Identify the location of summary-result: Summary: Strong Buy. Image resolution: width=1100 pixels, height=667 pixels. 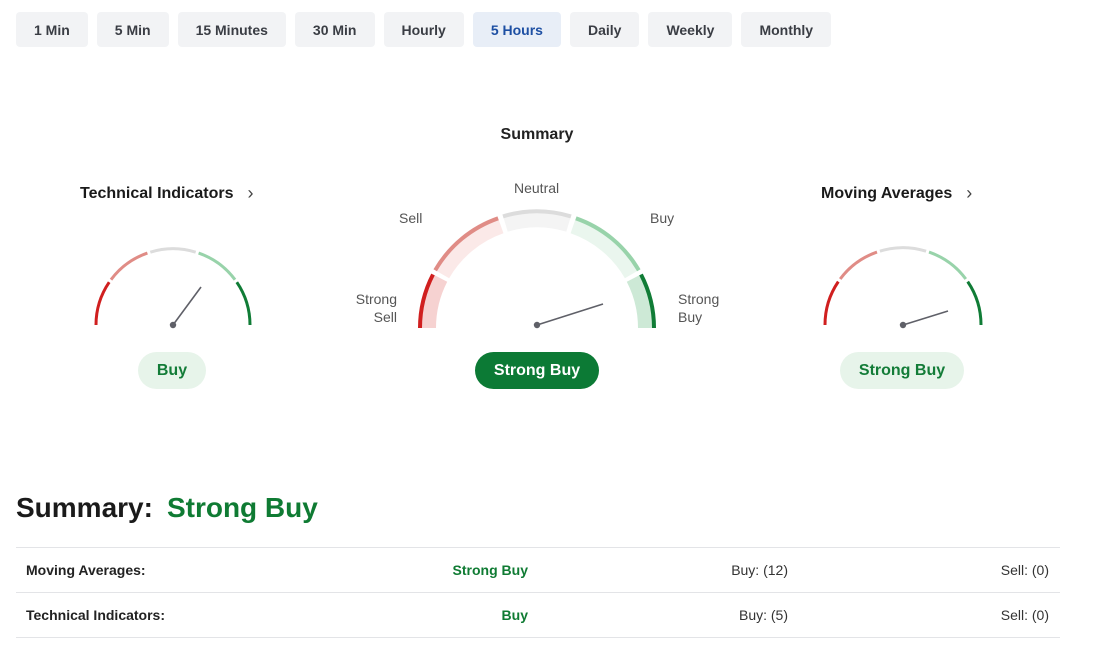
(167, 508).